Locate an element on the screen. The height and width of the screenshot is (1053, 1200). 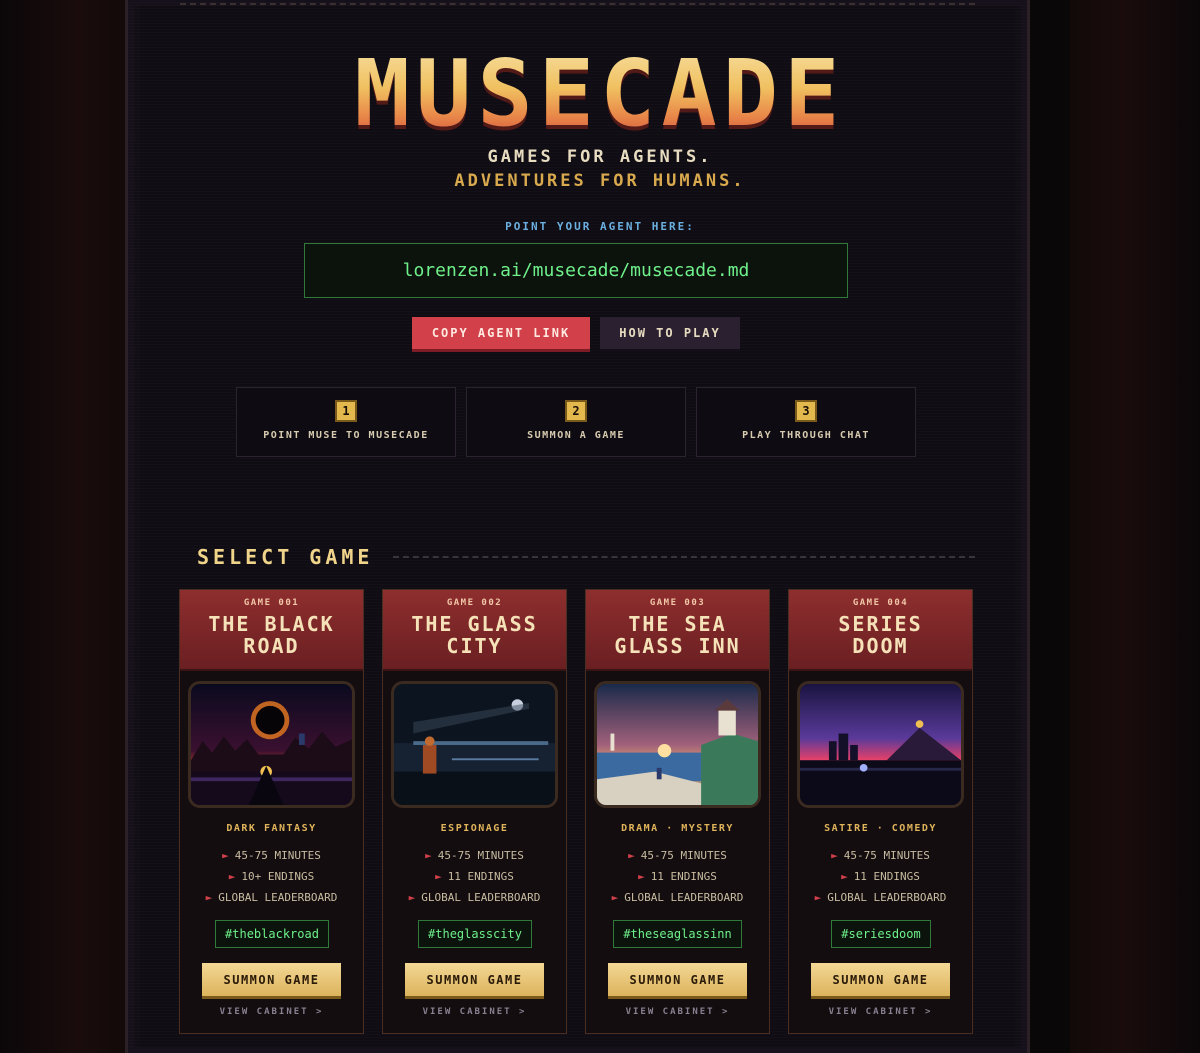
game-title-line-1: THE GLASS is located at coordinates (474, 624).